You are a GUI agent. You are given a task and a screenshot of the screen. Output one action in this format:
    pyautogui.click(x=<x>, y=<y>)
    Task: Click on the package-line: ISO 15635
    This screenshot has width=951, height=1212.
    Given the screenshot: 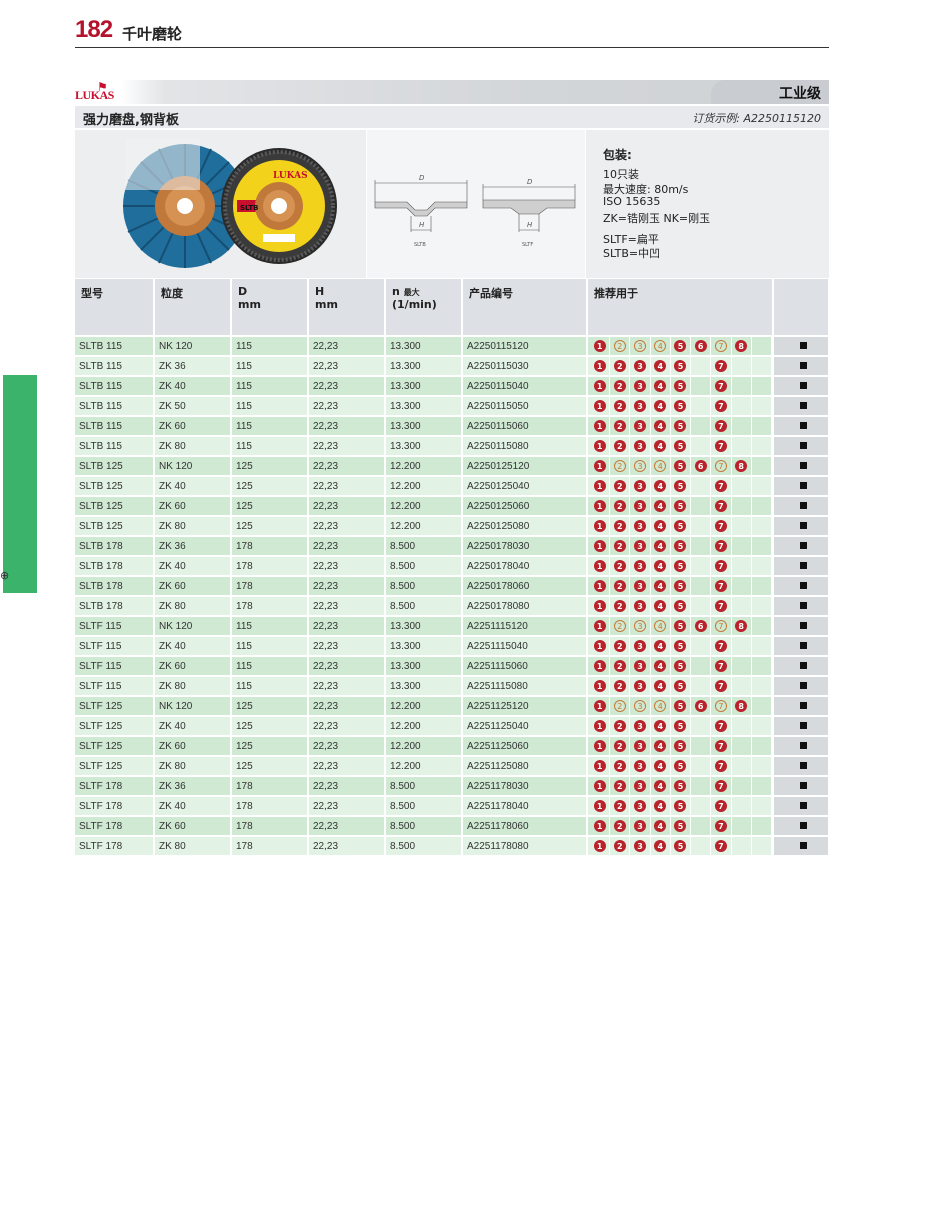 What is the action you would take?
    pyautogui.click(x=632, y=201)
    